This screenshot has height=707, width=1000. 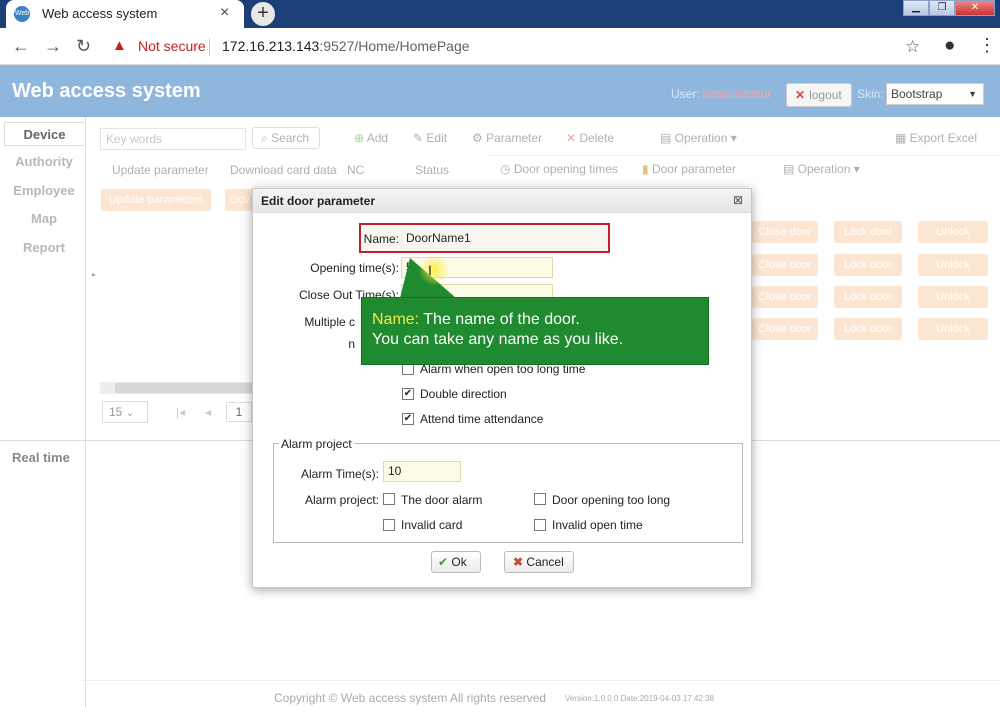 What do you see at coordinates (943, 138) in the screenshot?
I see `export-label: Export Excel` at bounding box center [943, 138].